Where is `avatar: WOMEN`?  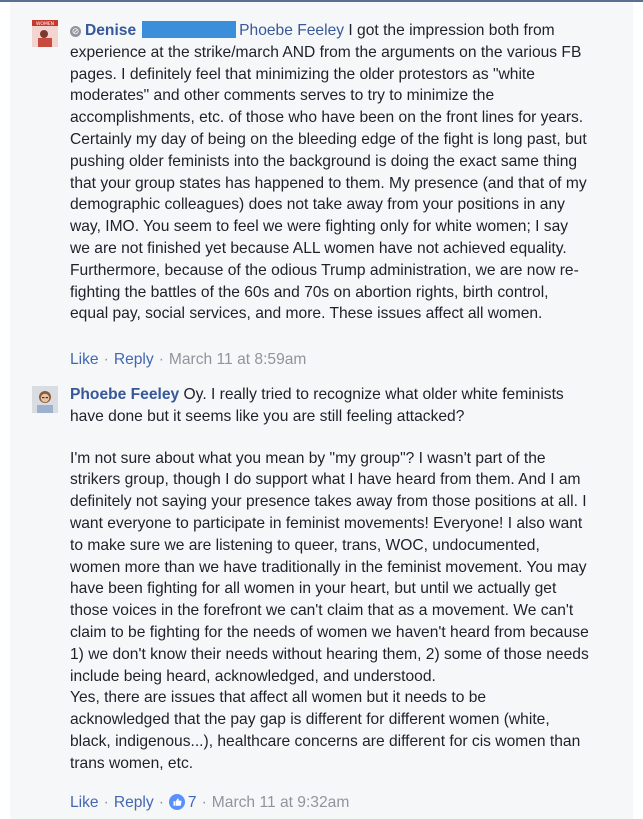
avatar: WOMEN is located at coordinates (45, 33).